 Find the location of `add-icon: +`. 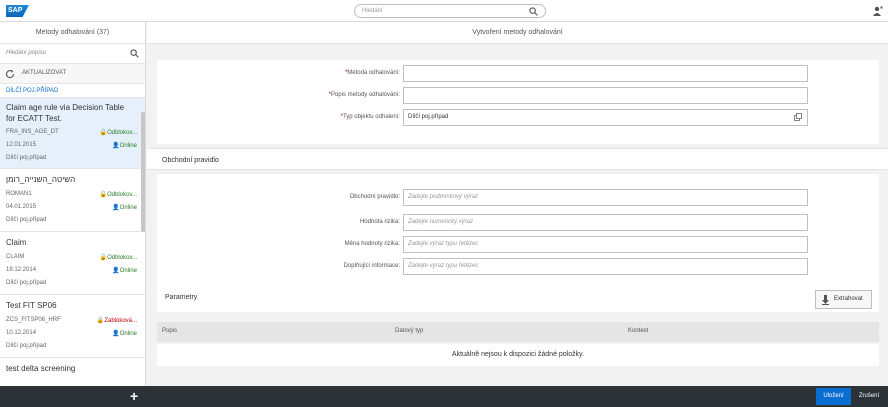

add-icon: + is located at coordinates (134, 396).